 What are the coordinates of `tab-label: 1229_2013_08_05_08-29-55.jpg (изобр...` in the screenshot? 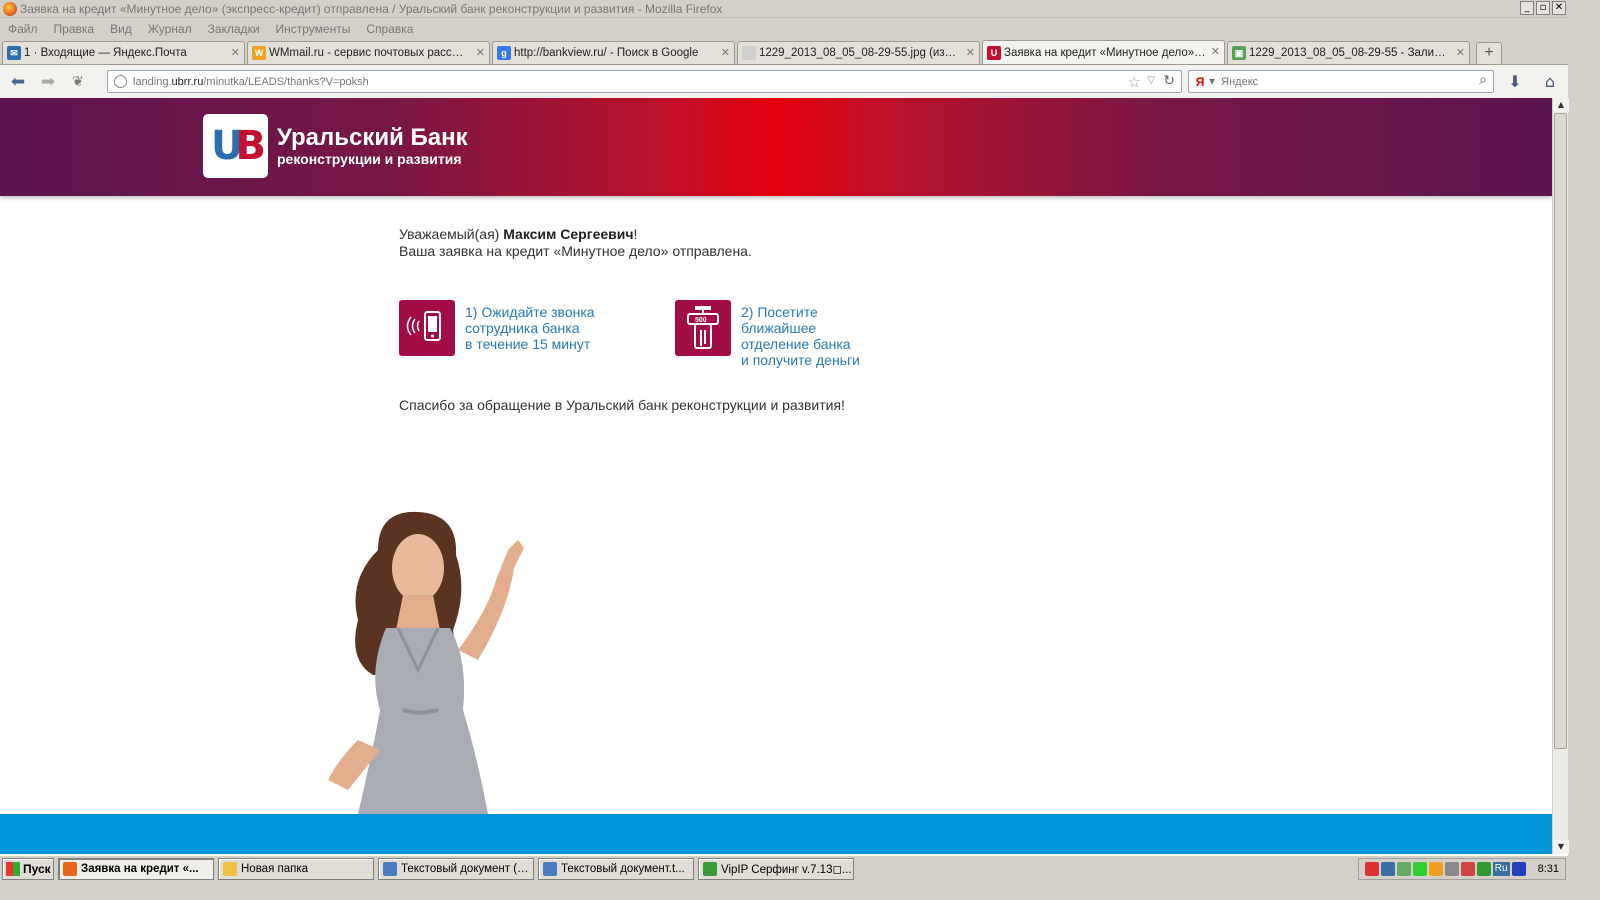 It's located at (860, 53).